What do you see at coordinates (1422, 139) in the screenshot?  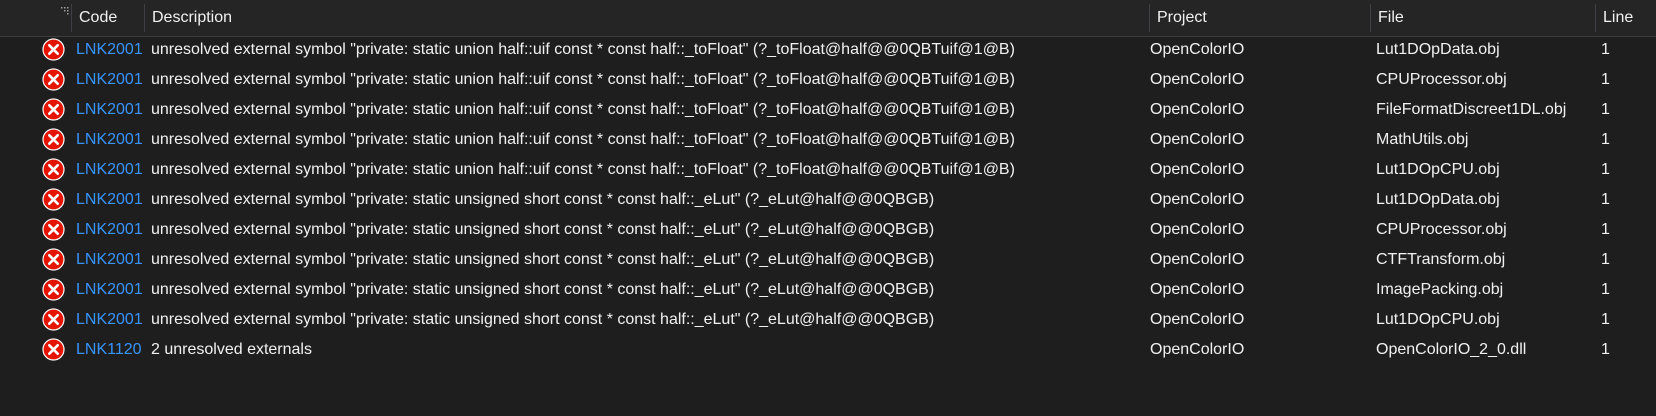 I see `error-file: MathUtils.obj` at bounding box center [1422, 139].